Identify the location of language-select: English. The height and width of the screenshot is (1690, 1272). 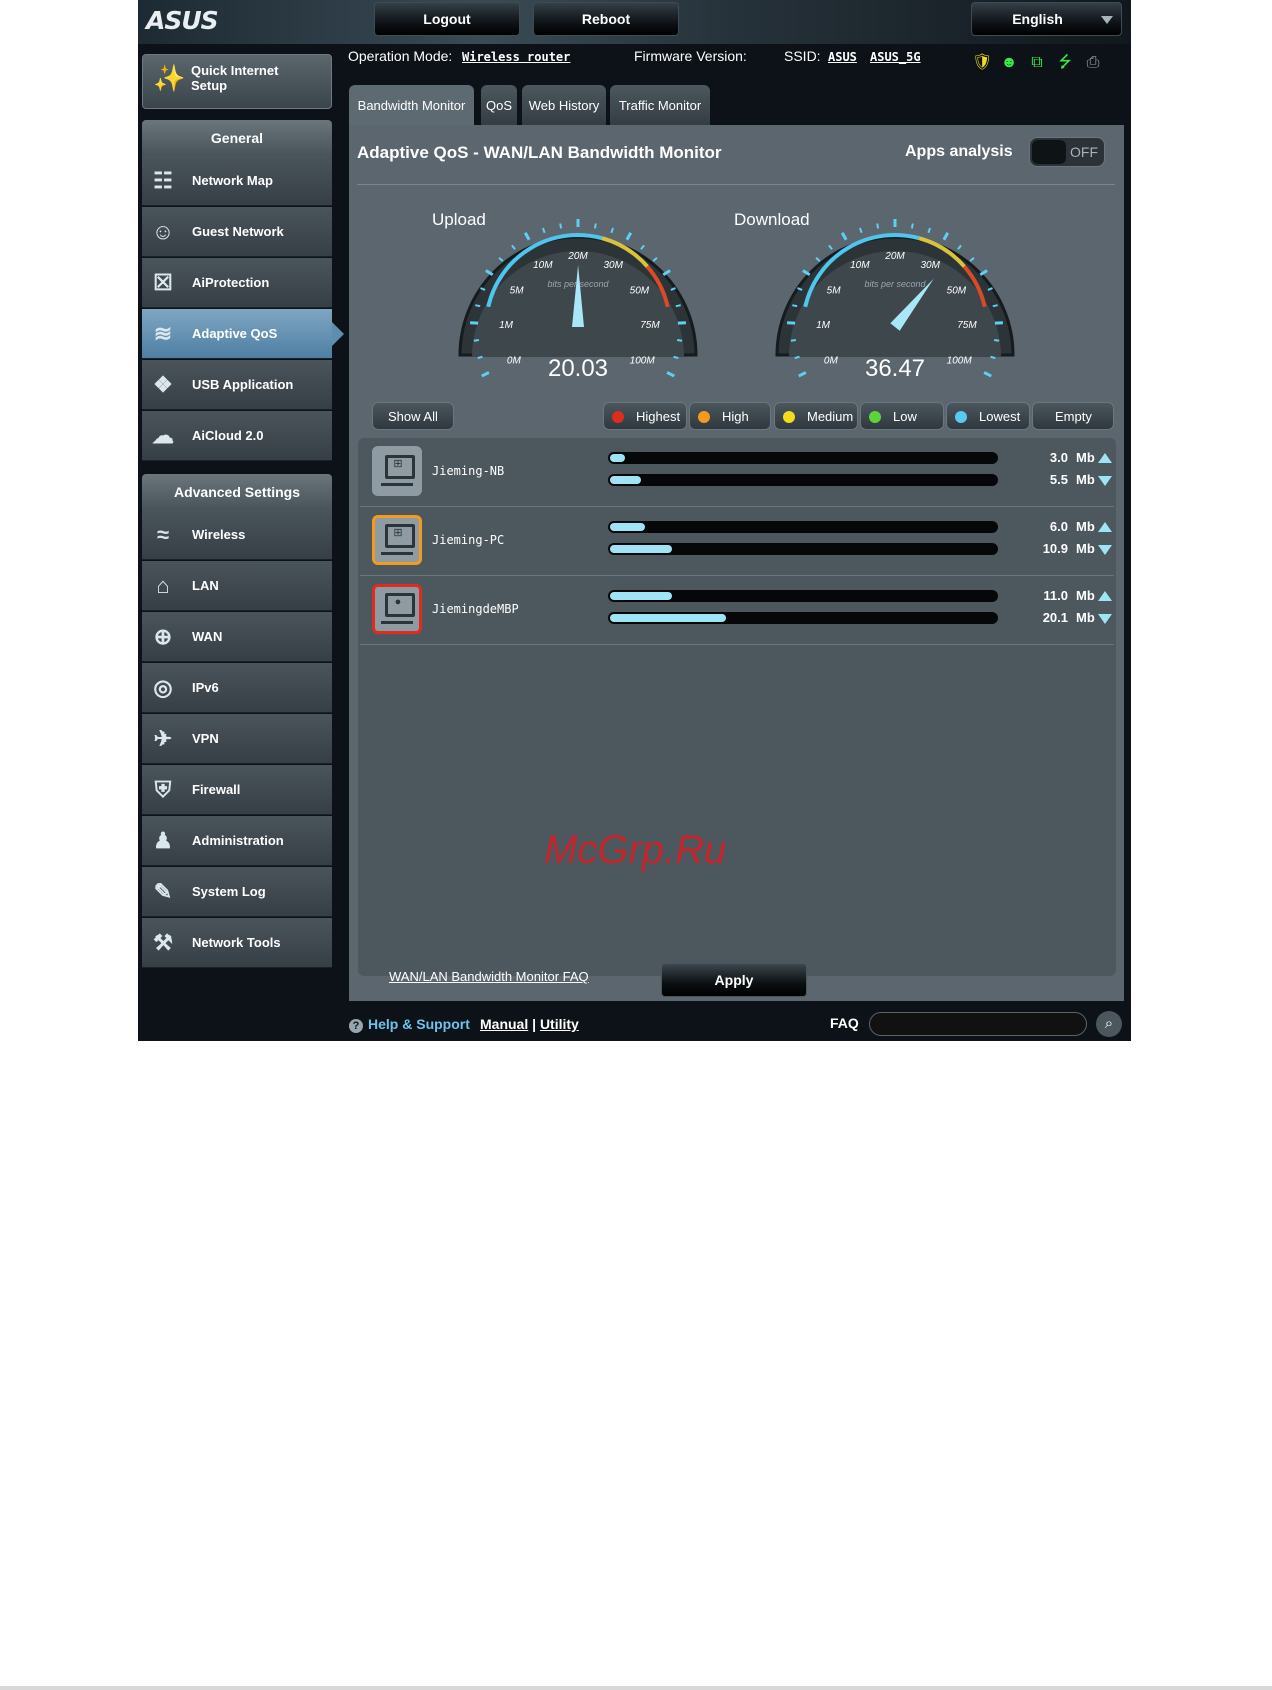
(1046, 19).